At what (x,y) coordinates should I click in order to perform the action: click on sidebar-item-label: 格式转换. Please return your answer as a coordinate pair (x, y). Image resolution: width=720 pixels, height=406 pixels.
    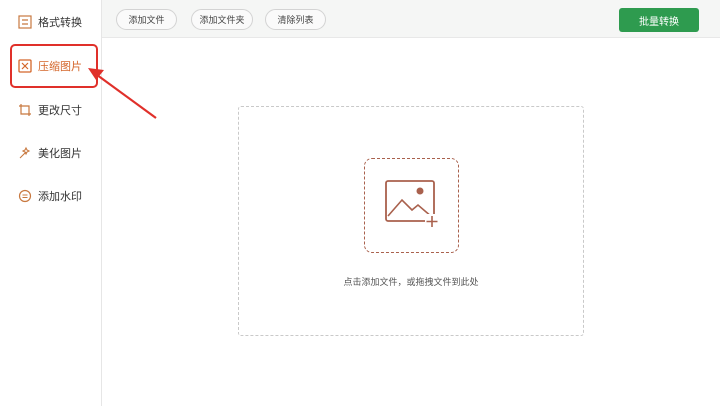
    Looking at the image, I should click on (60, 22).